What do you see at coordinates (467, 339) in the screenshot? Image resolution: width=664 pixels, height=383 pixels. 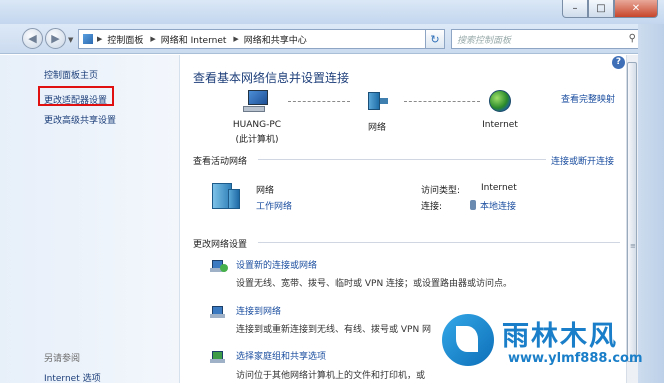 I see `leaf-icon` at bounding box center [467, 339].